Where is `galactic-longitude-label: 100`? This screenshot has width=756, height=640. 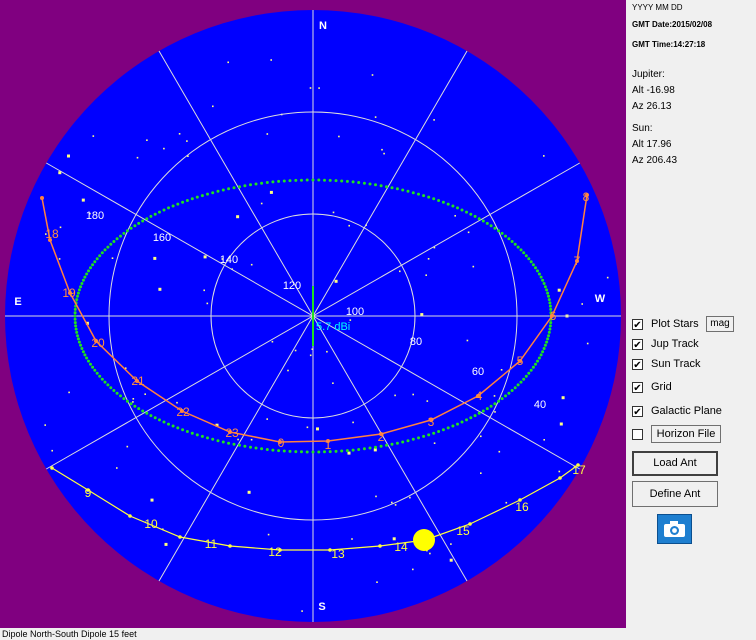
galactic-longitude-label: 100 is located at coordinates (355, 312).